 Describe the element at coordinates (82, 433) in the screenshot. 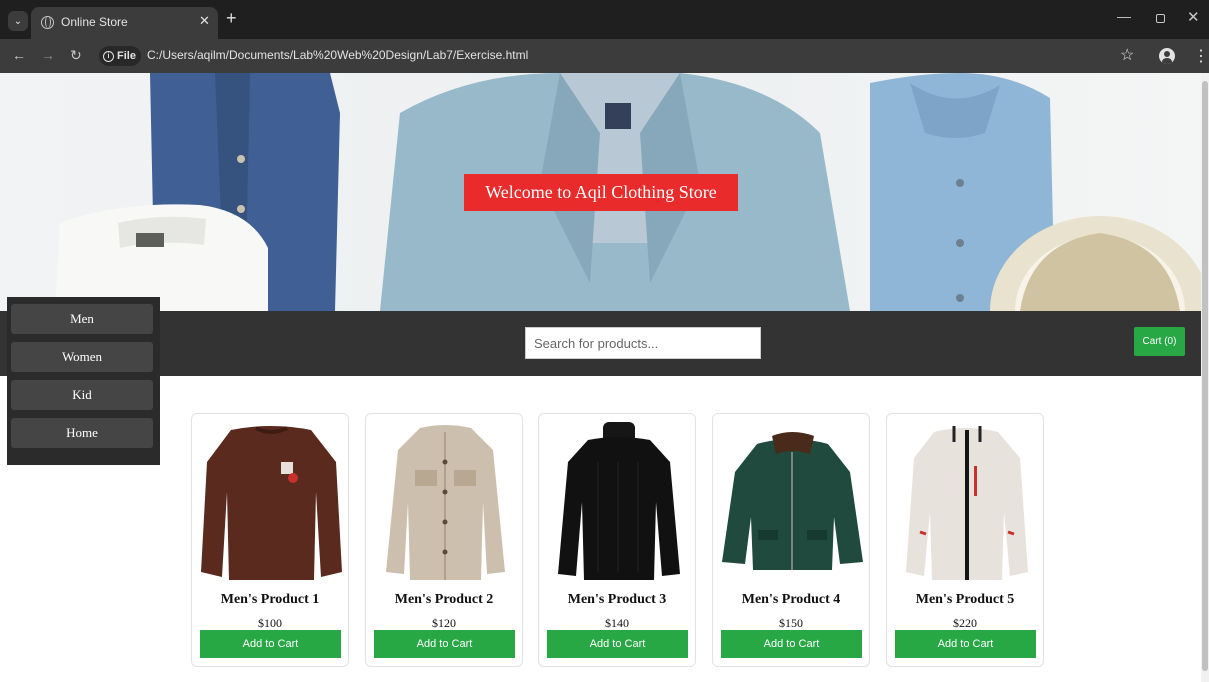

I see `sidebar-item-home: Home` at that location.